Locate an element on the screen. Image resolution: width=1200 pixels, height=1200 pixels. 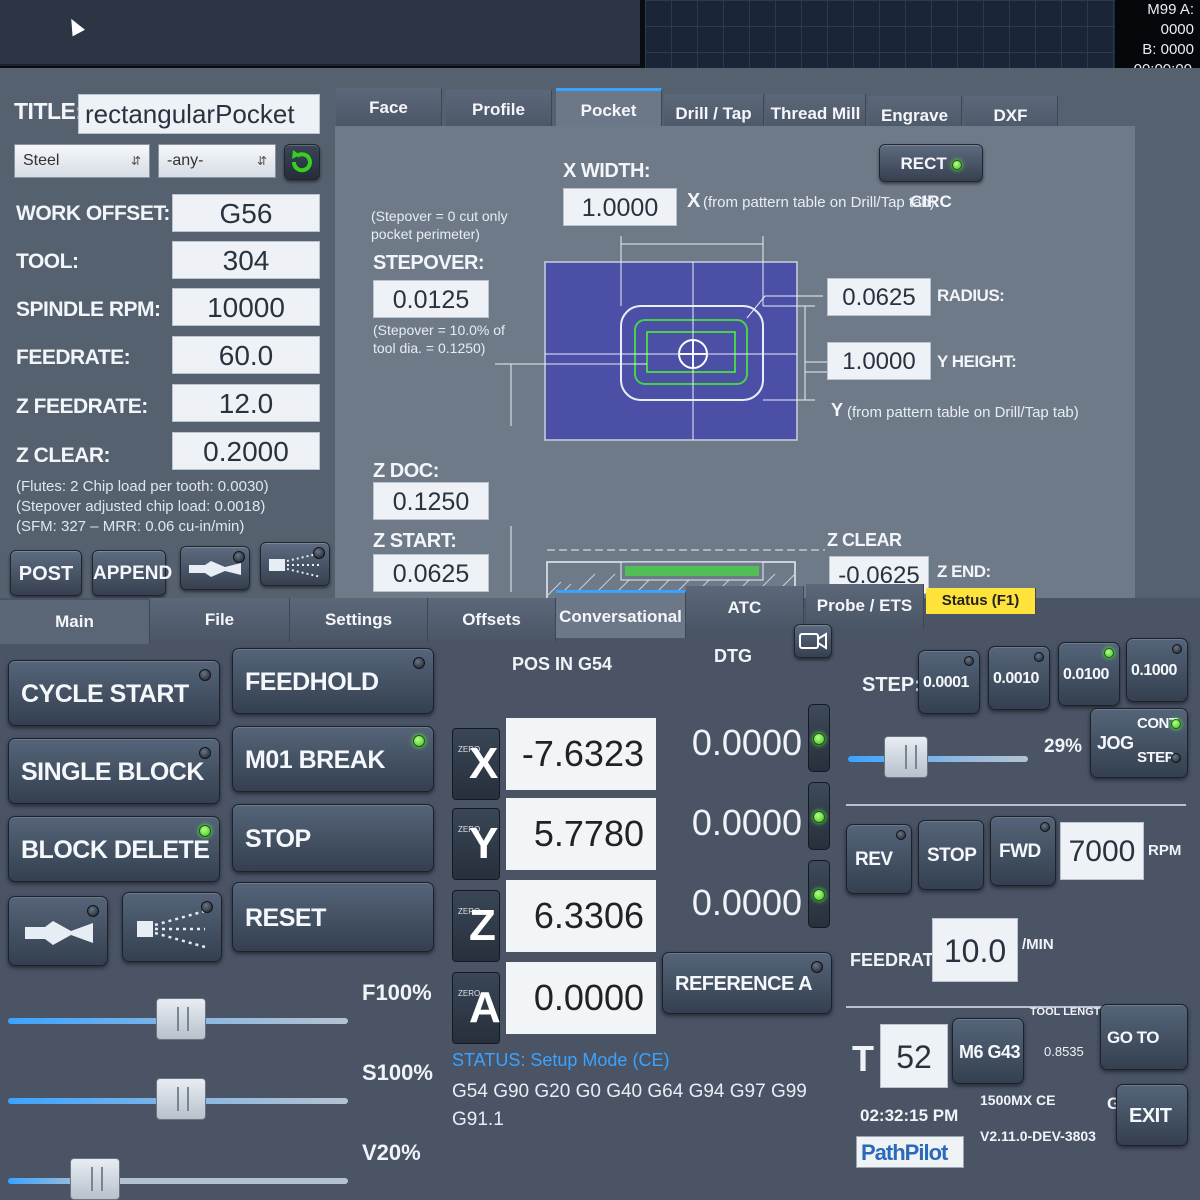
step-0001-label: 0.0001 is located at coordinates (946, 682).